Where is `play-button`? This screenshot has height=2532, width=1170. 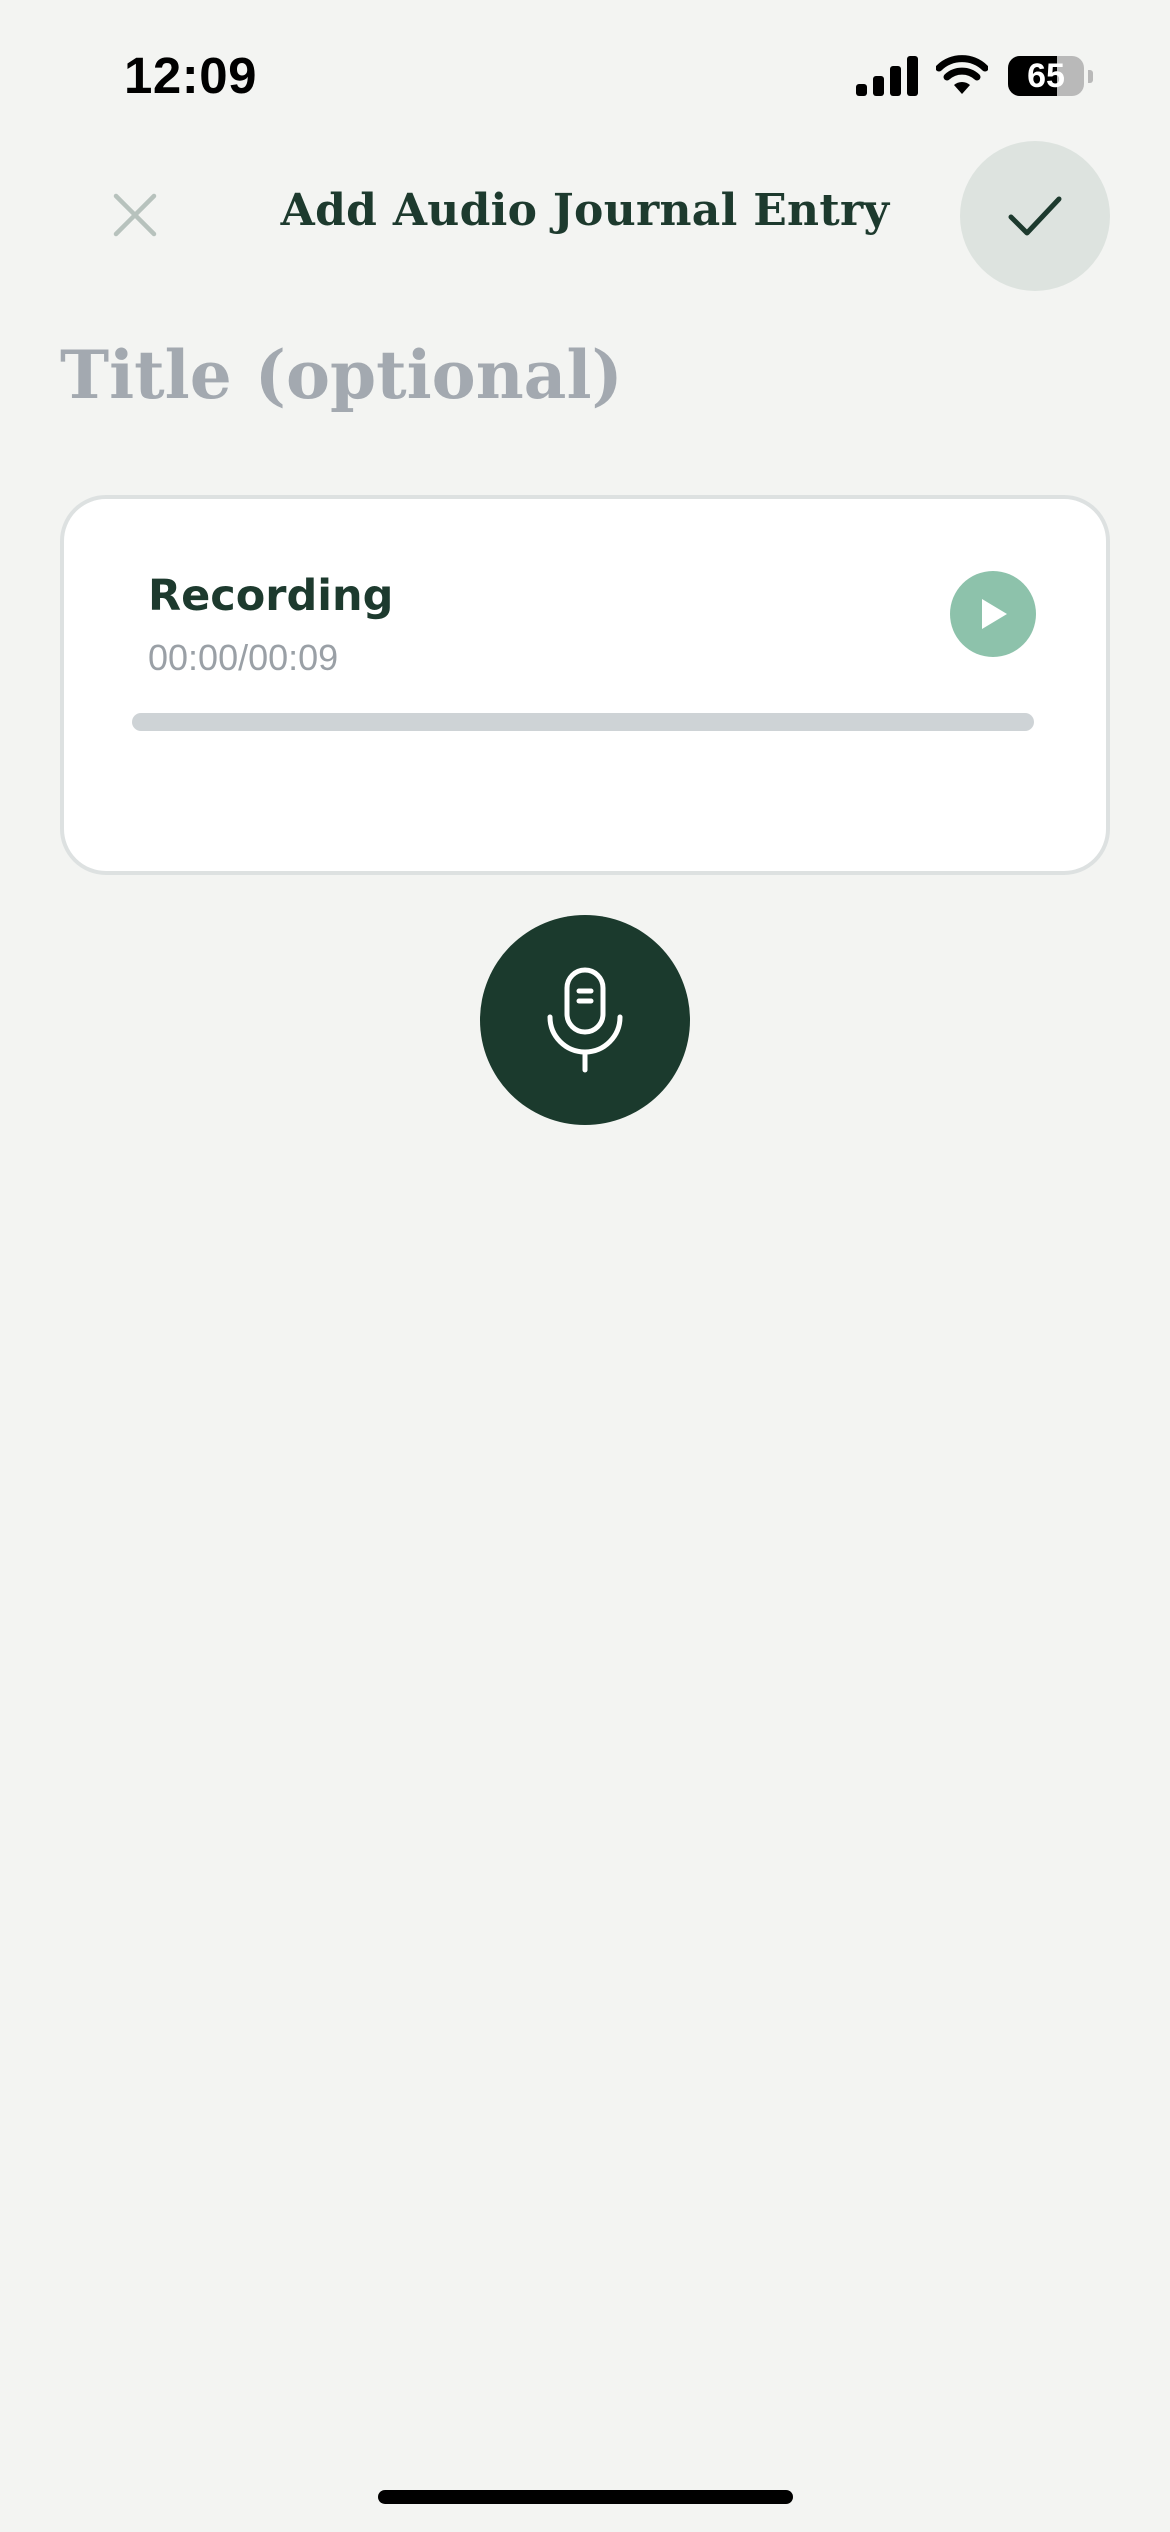
play-button is located at coordinates (993, 614).